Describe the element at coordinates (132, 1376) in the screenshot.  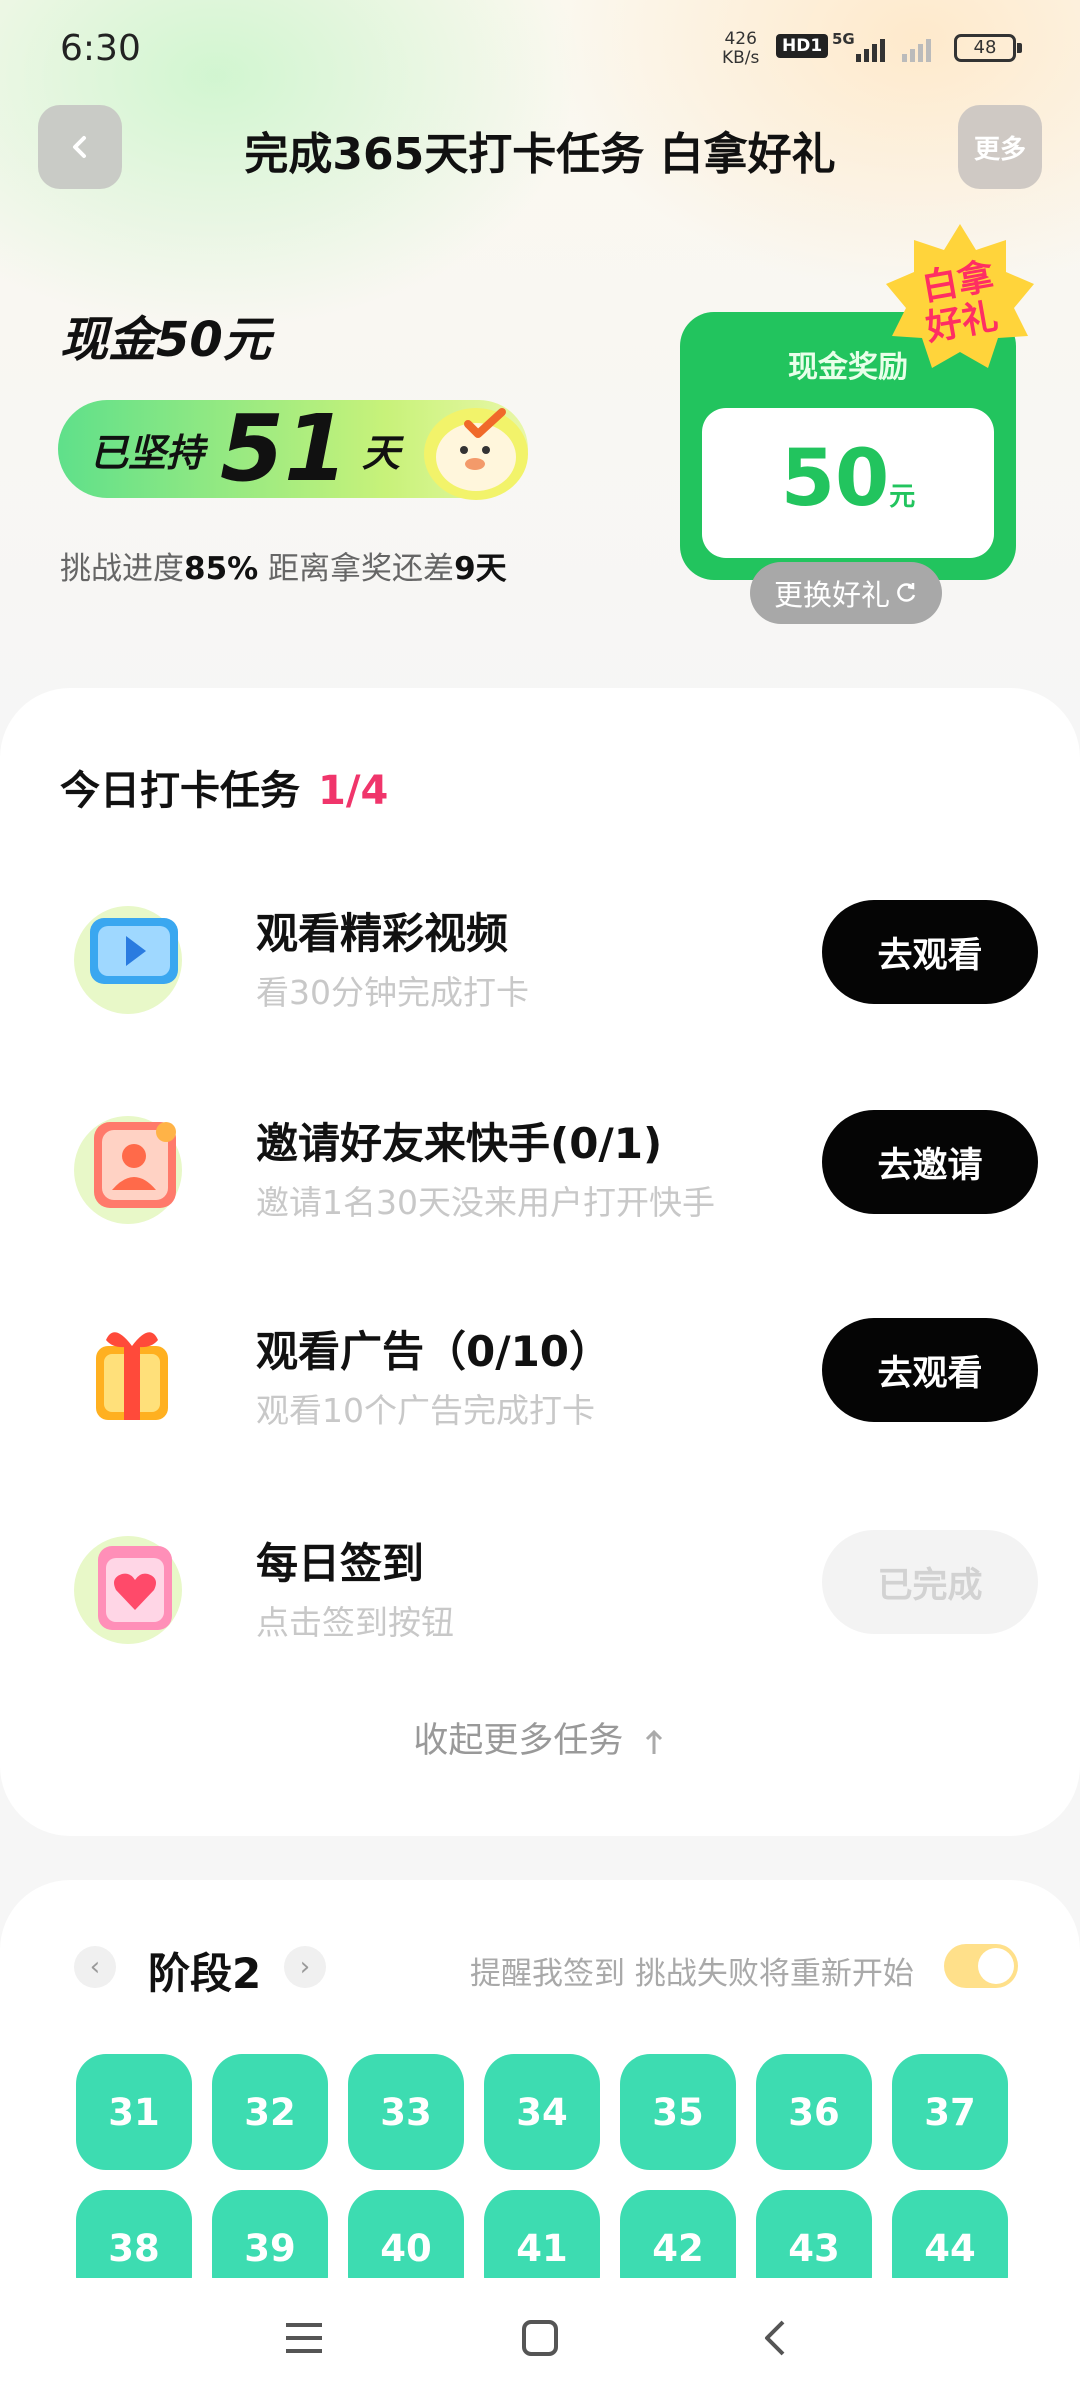
I see `gift-box-icon` at that location.